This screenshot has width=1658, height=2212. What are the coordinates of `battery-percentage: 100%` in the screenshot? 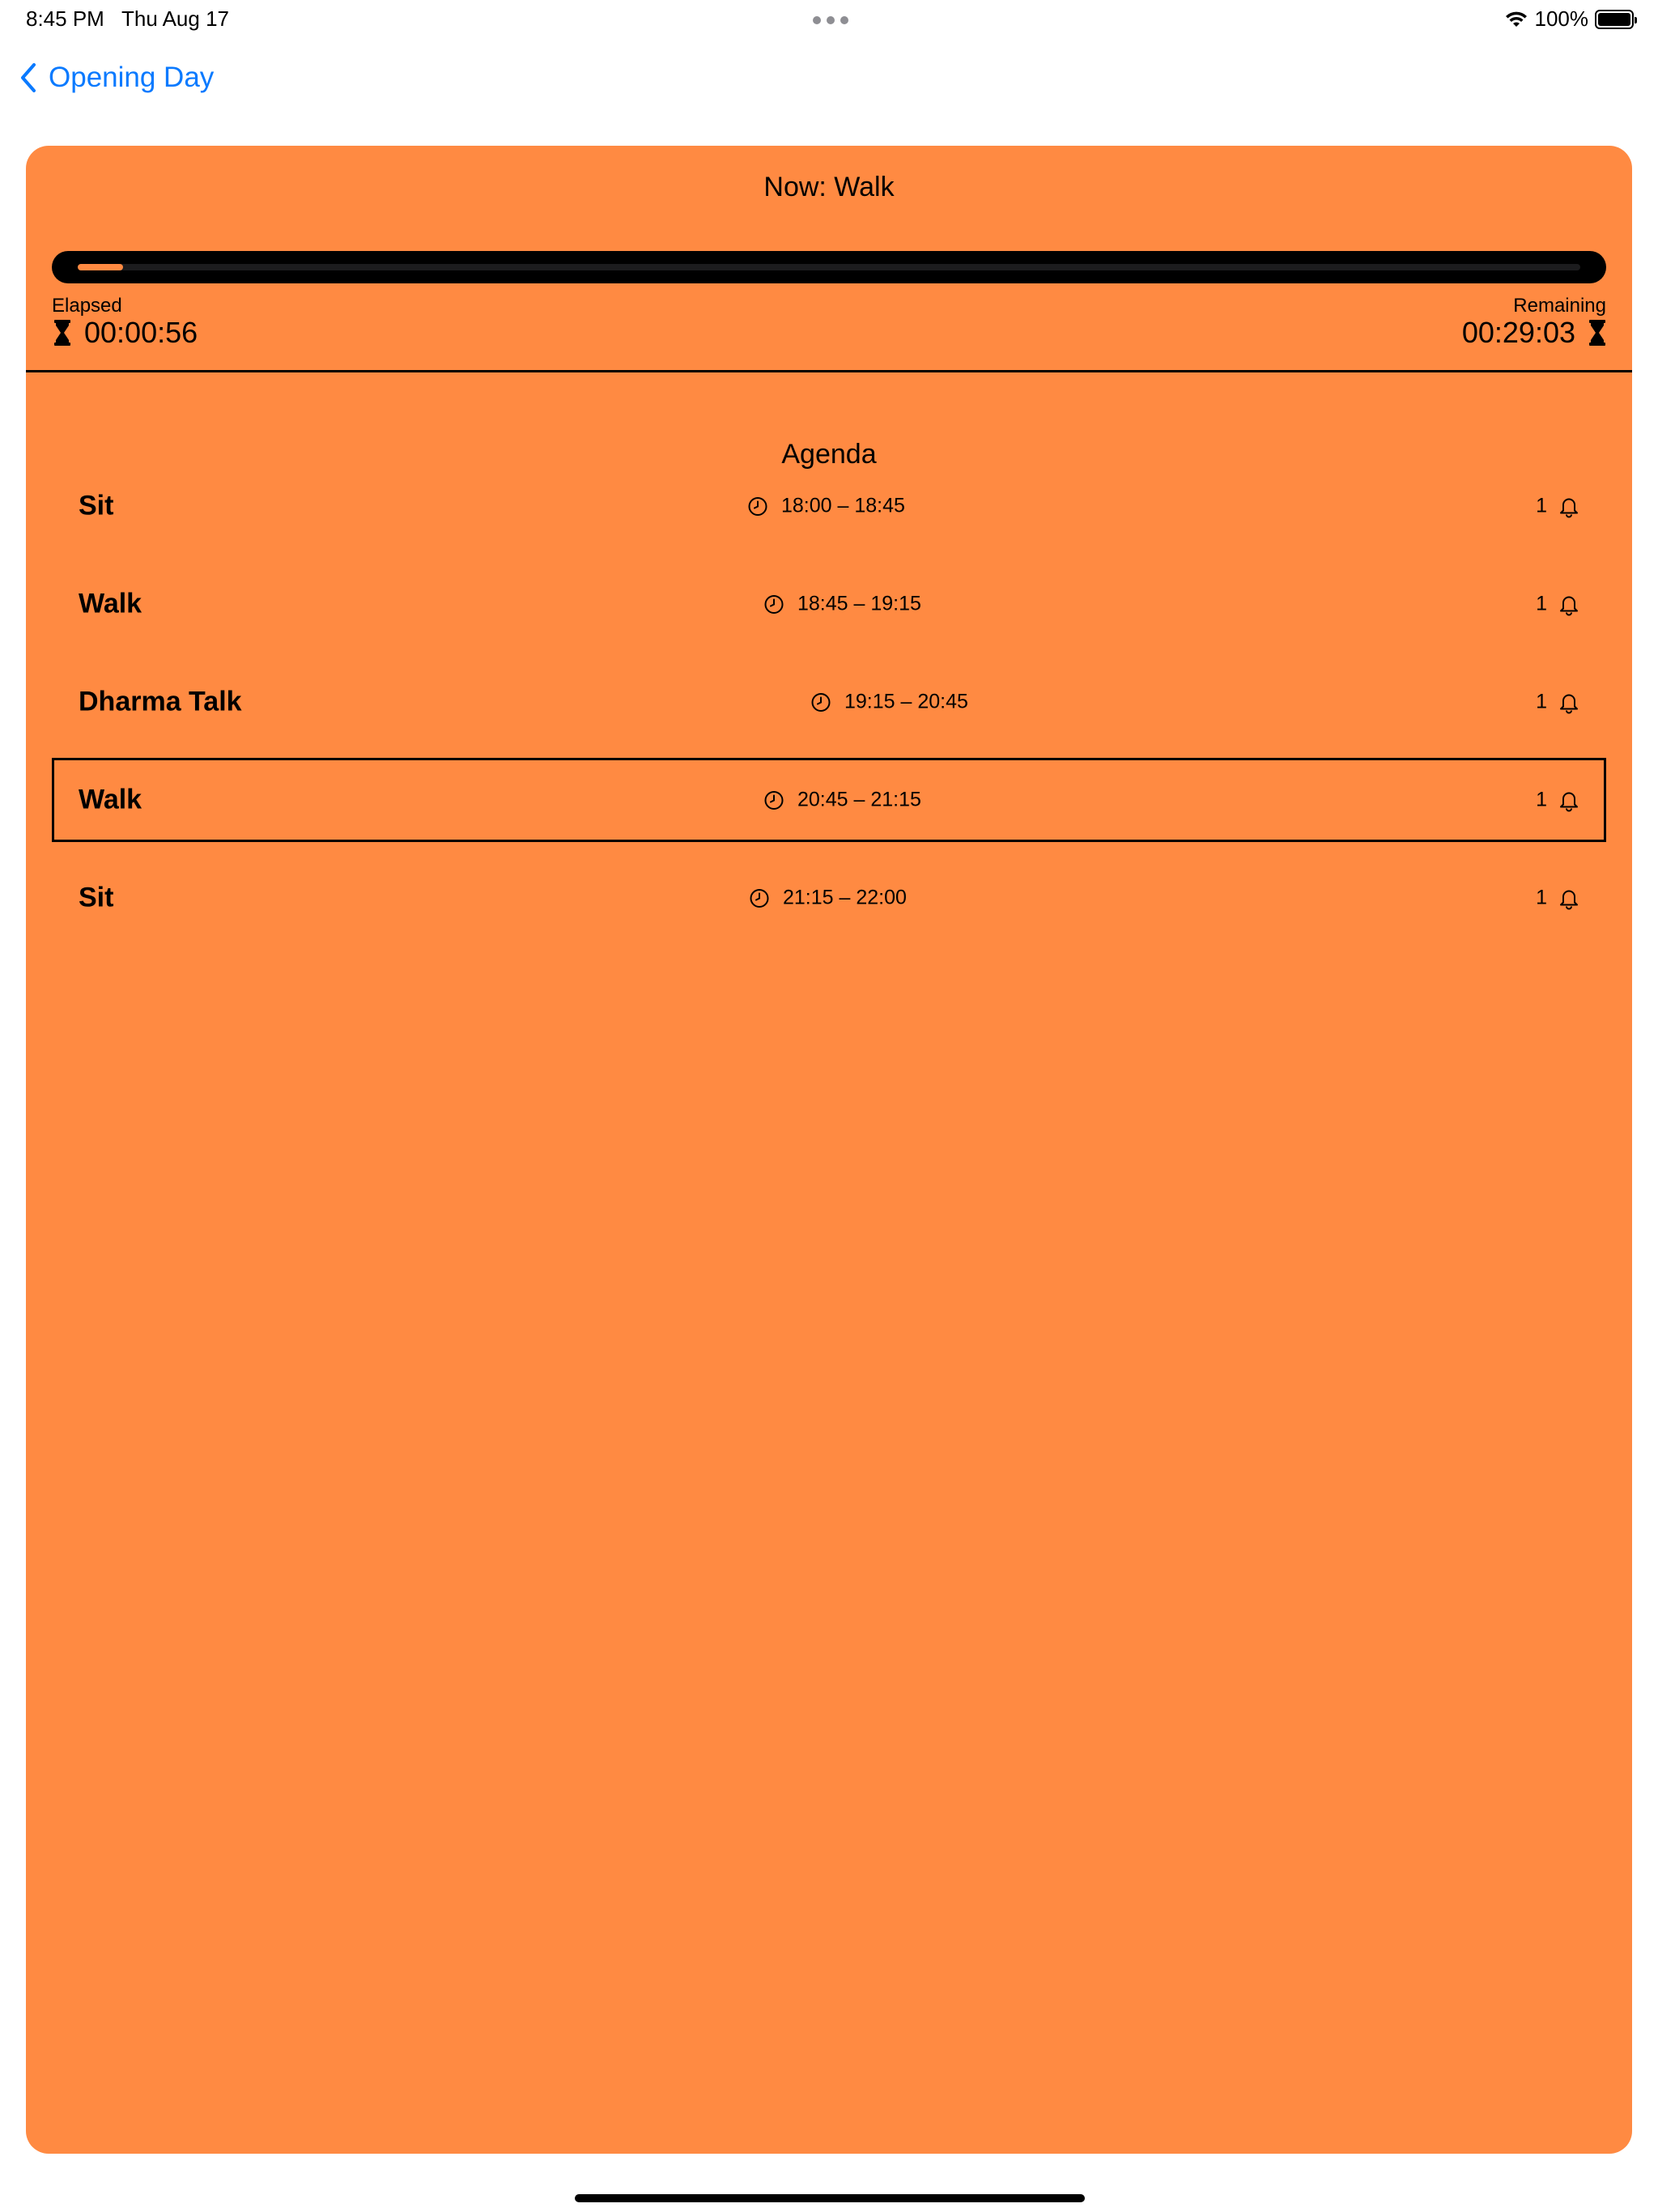 It's located at (1561, 19).